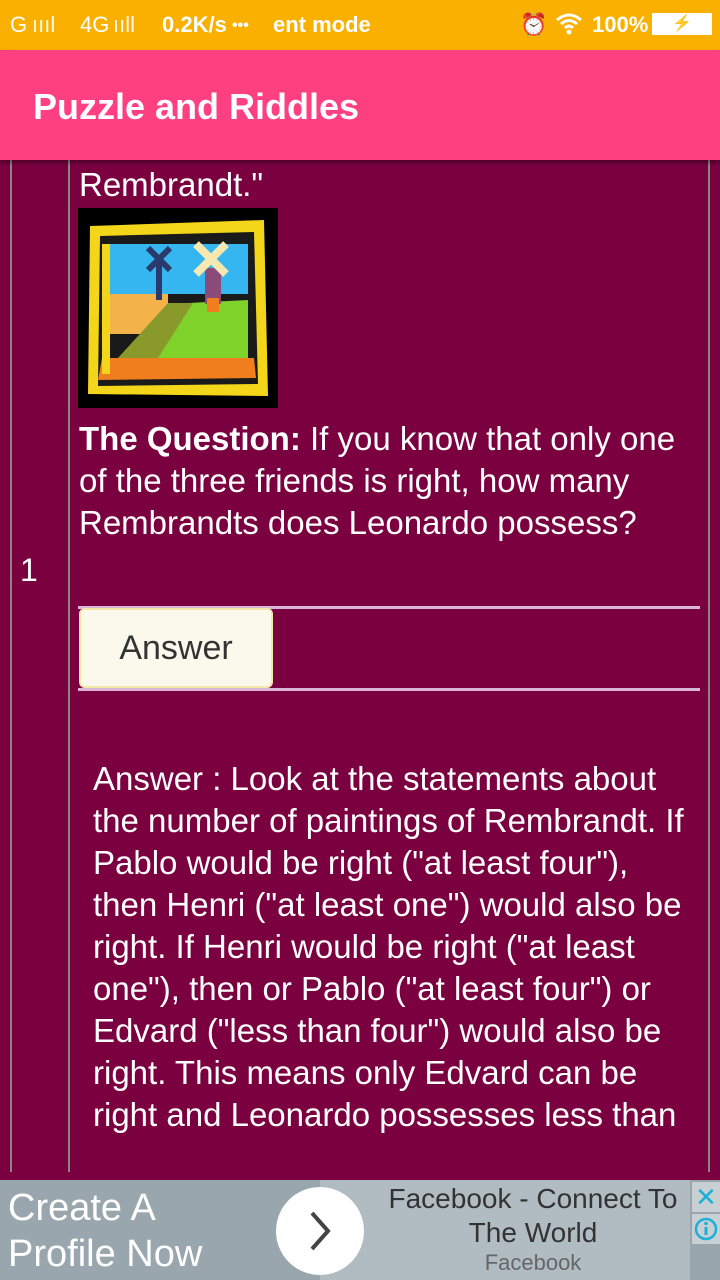 Image resolution: width=720 pixels, height=1280 pixels. What do you see at coordinates (709, 666) in the screenshot?
I see `table-border-right` at bounding box center [709, 666].